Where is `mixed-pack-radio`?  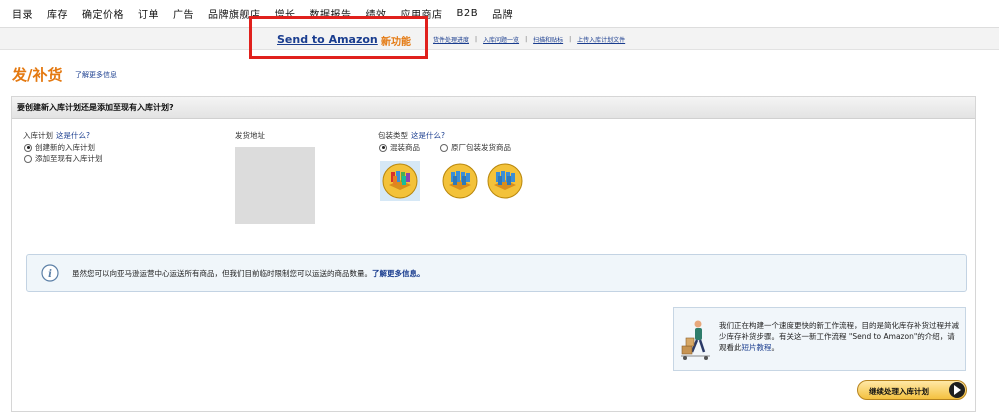
mixed-pack-radio is located at coordinates (383, 147).